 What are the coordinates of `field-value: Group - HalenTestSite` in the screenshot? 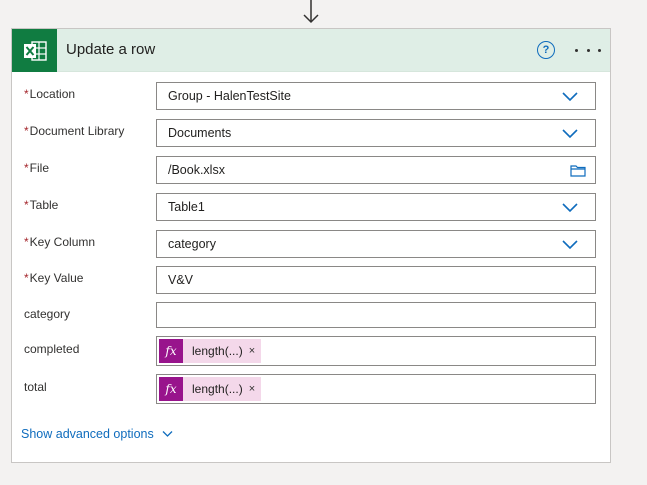 It's located at (229, 96).